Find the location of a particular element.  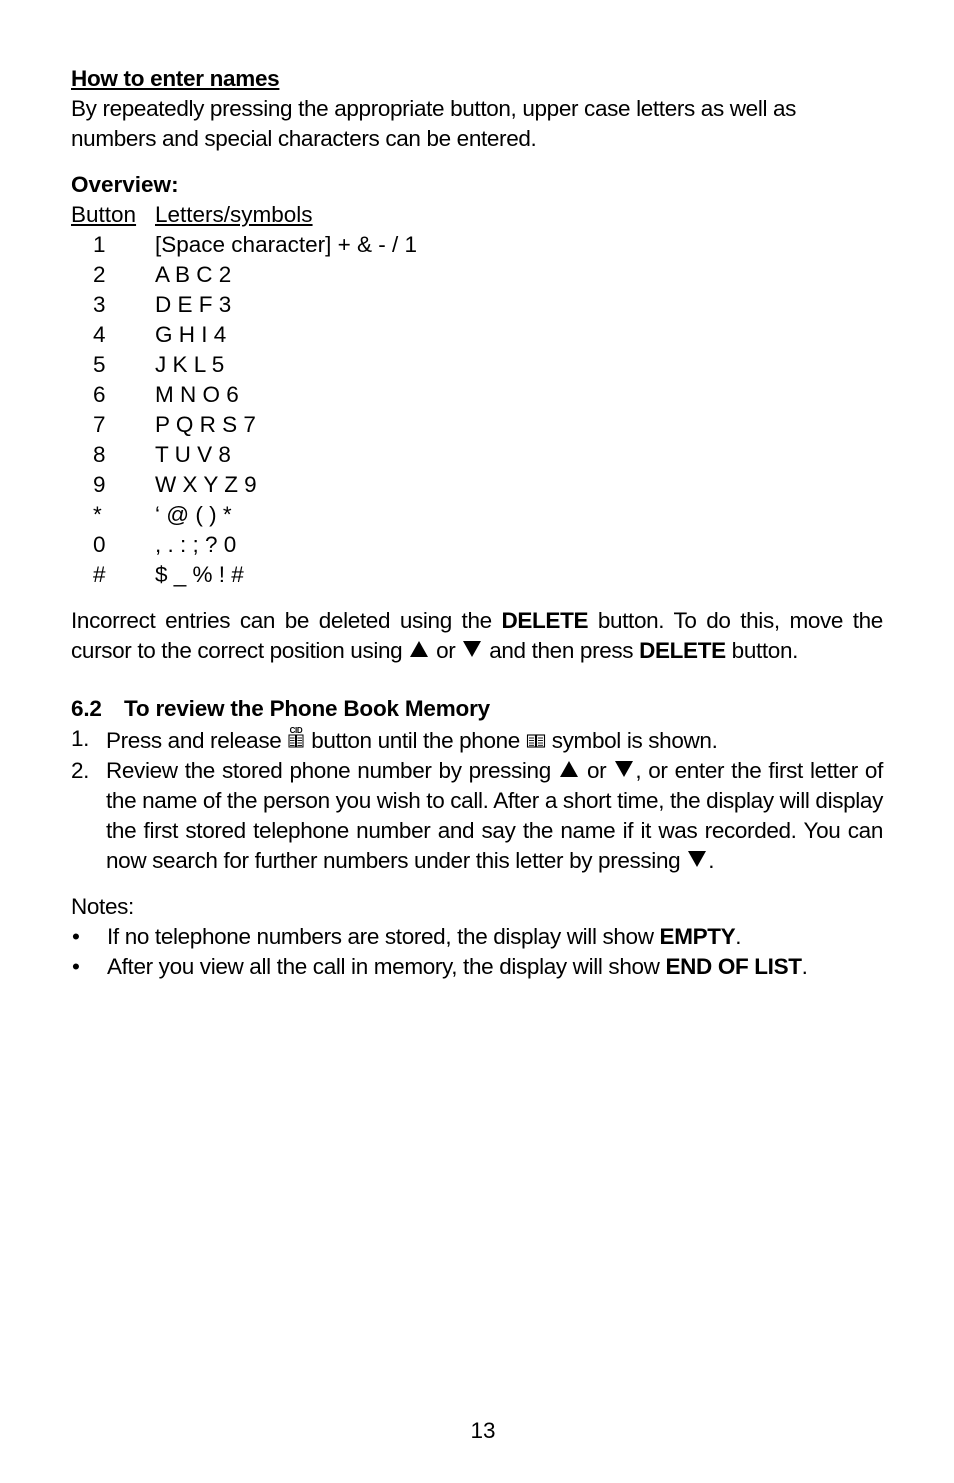

key-table-row: * ‘ @ ( ) * is located at coordinates (477, 515).